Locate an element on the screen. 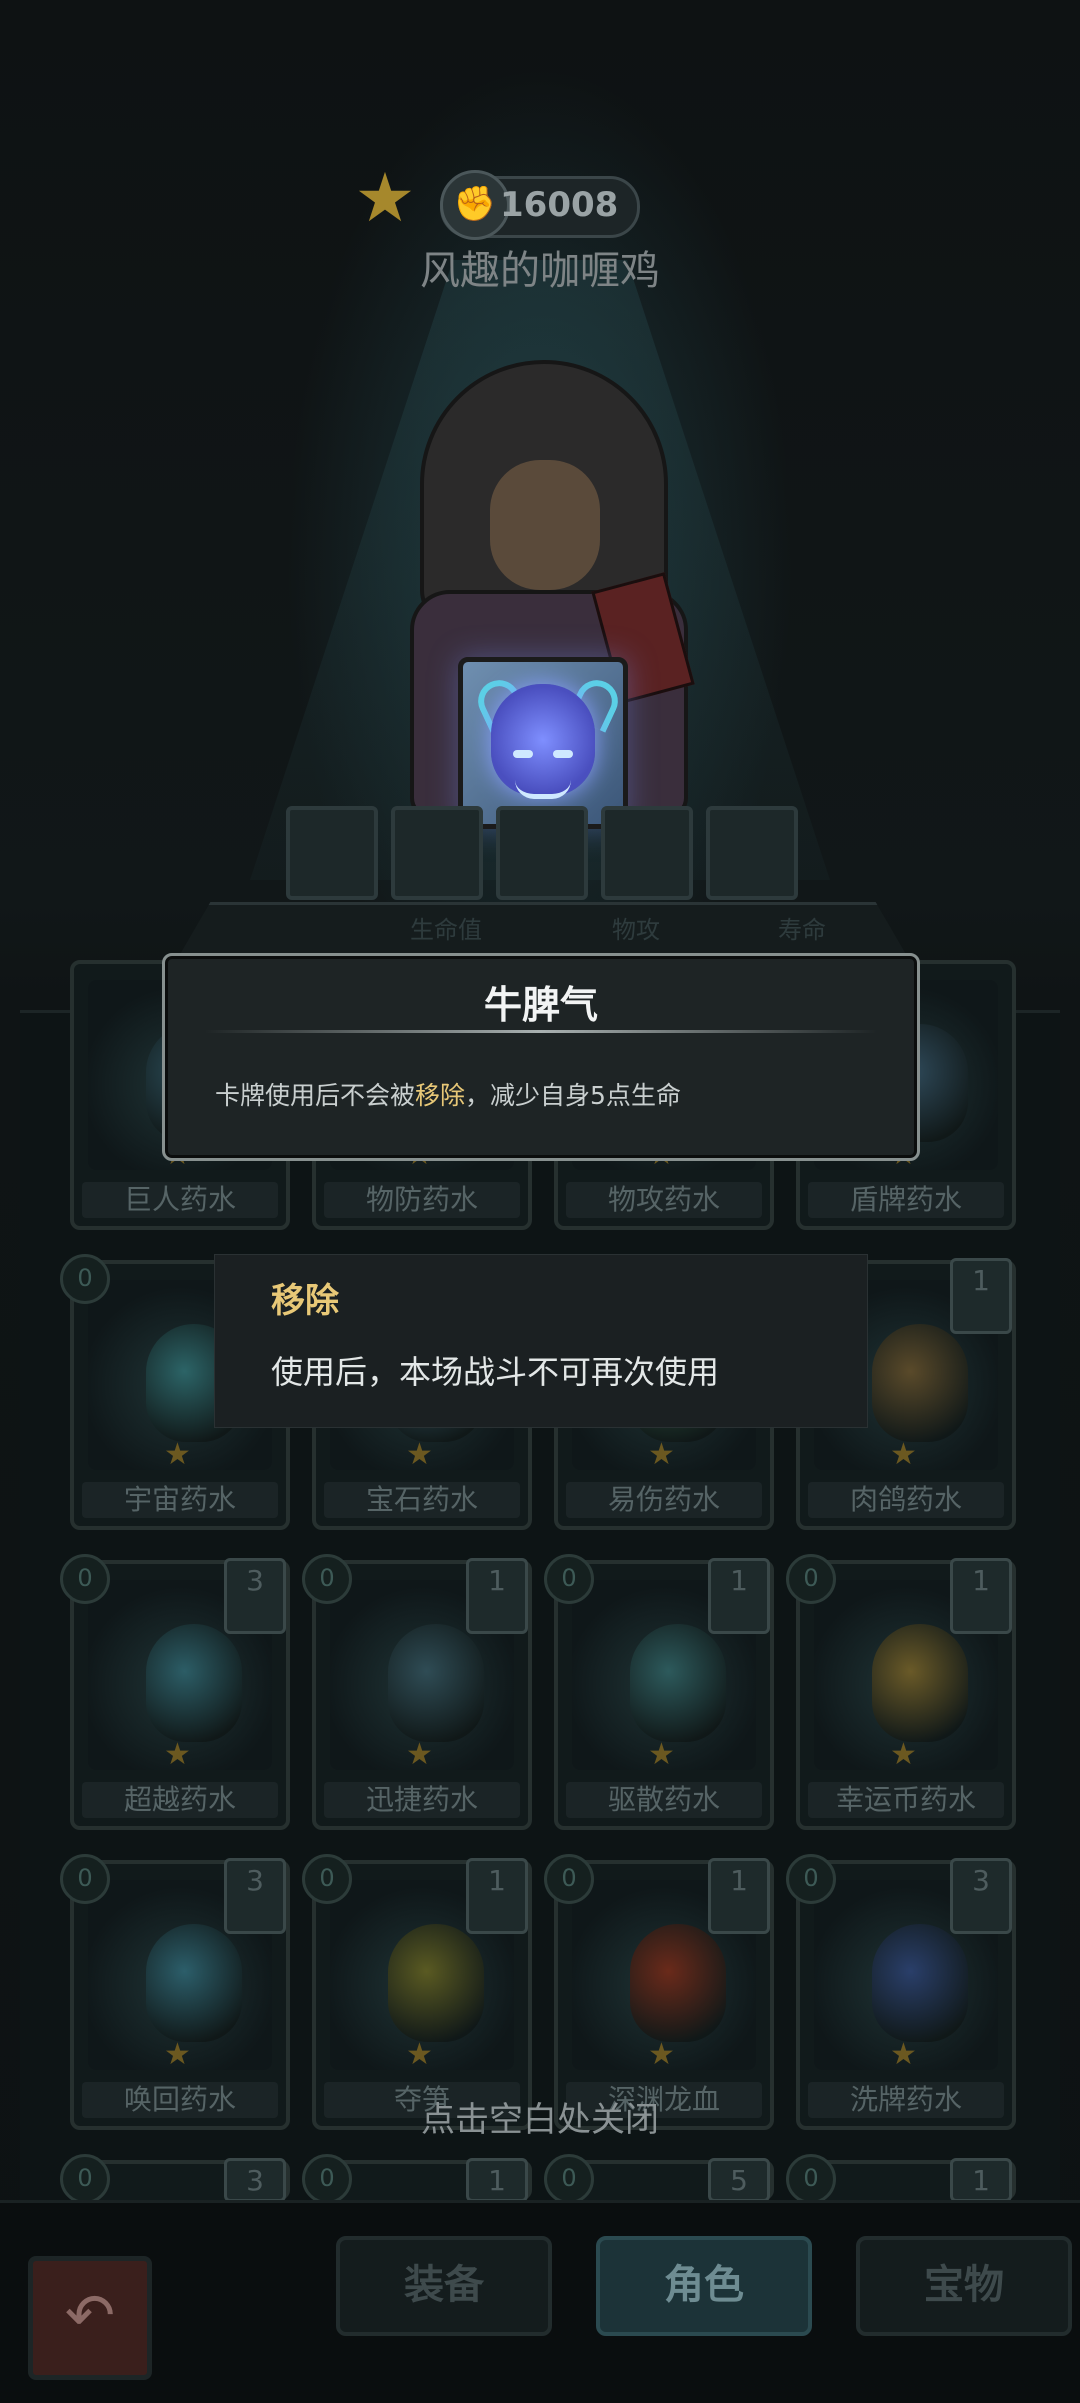 This screenshot has width=1080, height=2403. card-tooltip: 牛脾气 卡牌使用后不会被移除，减少自身5点生命 is located at coordinates (541, 1057).